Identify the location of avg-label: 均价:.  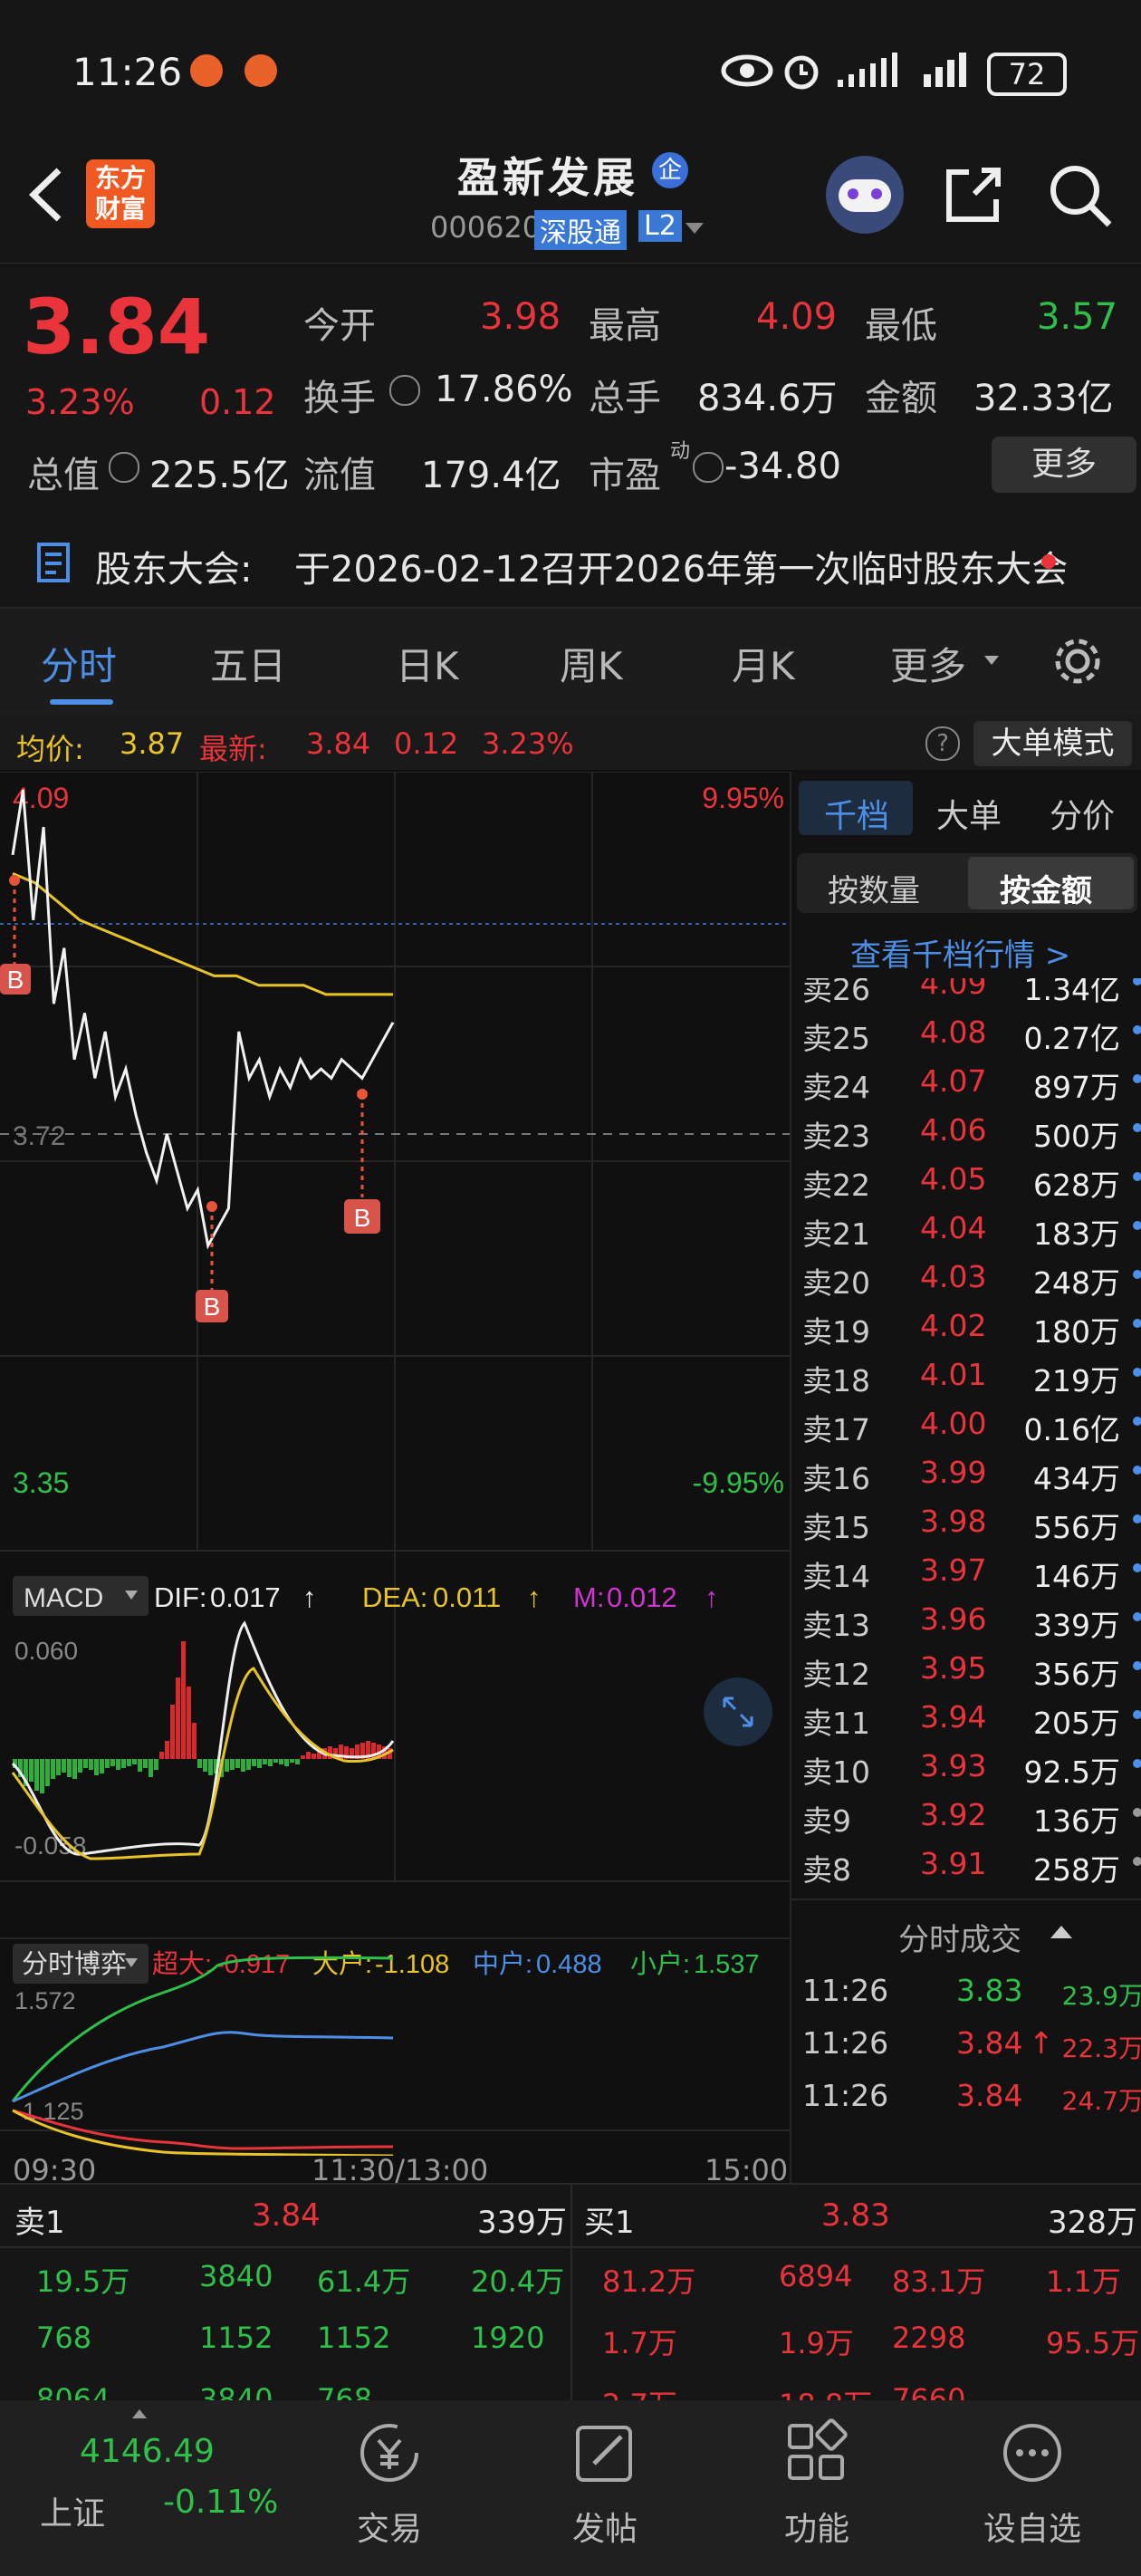
(50, 749).